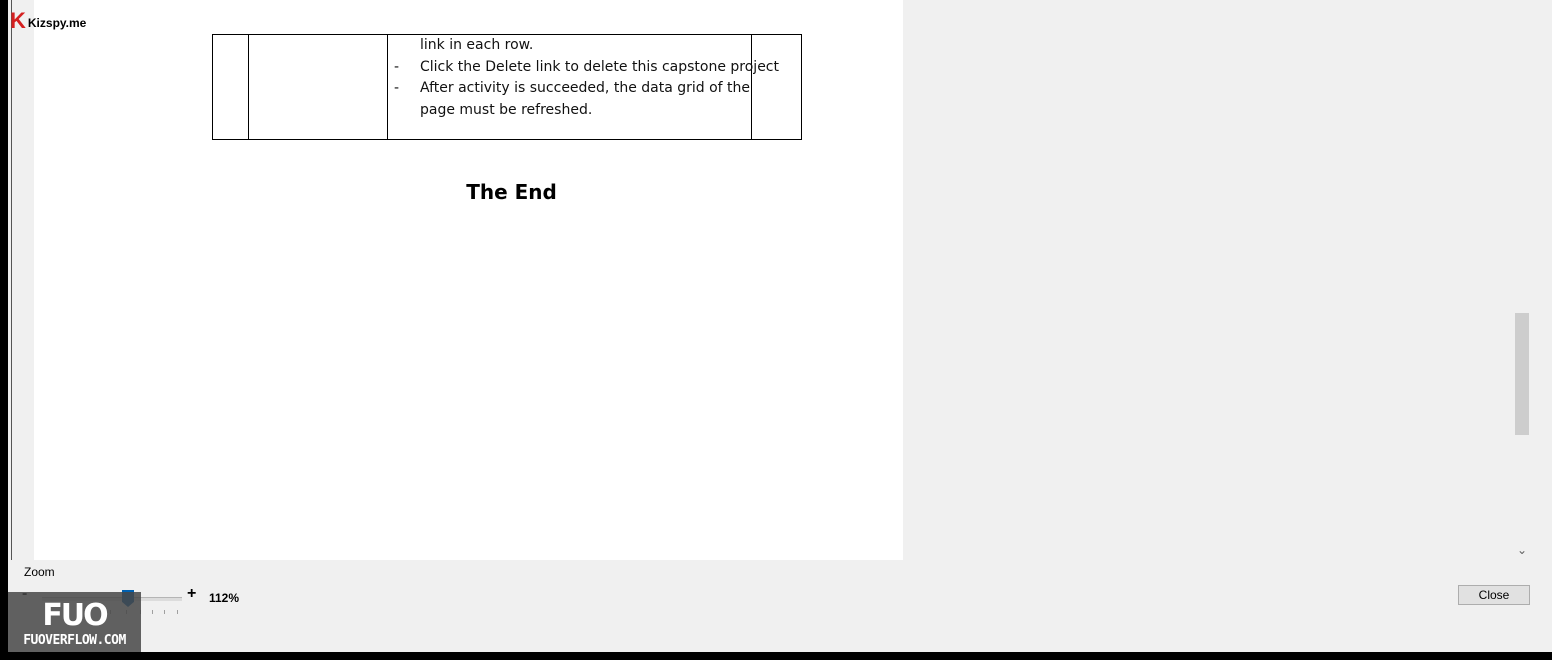 Image resolution: width=1552 pixels, height=660 pixels. Describe the element at coordinates (477, 45) in the screenshot. I see `table-line: link in each row.` at that location.